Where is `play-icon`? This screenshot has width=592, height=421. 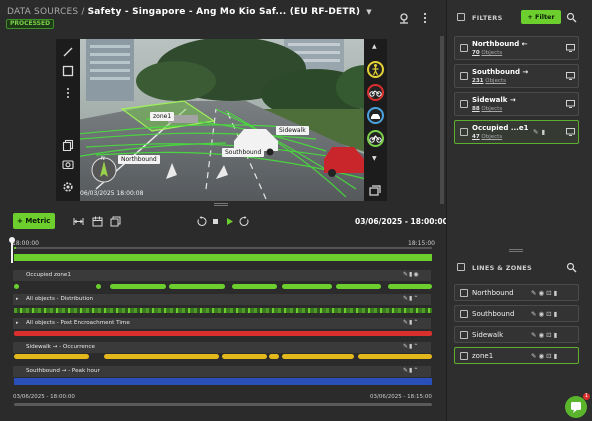 play-icon is located at coordinates (229, 221).